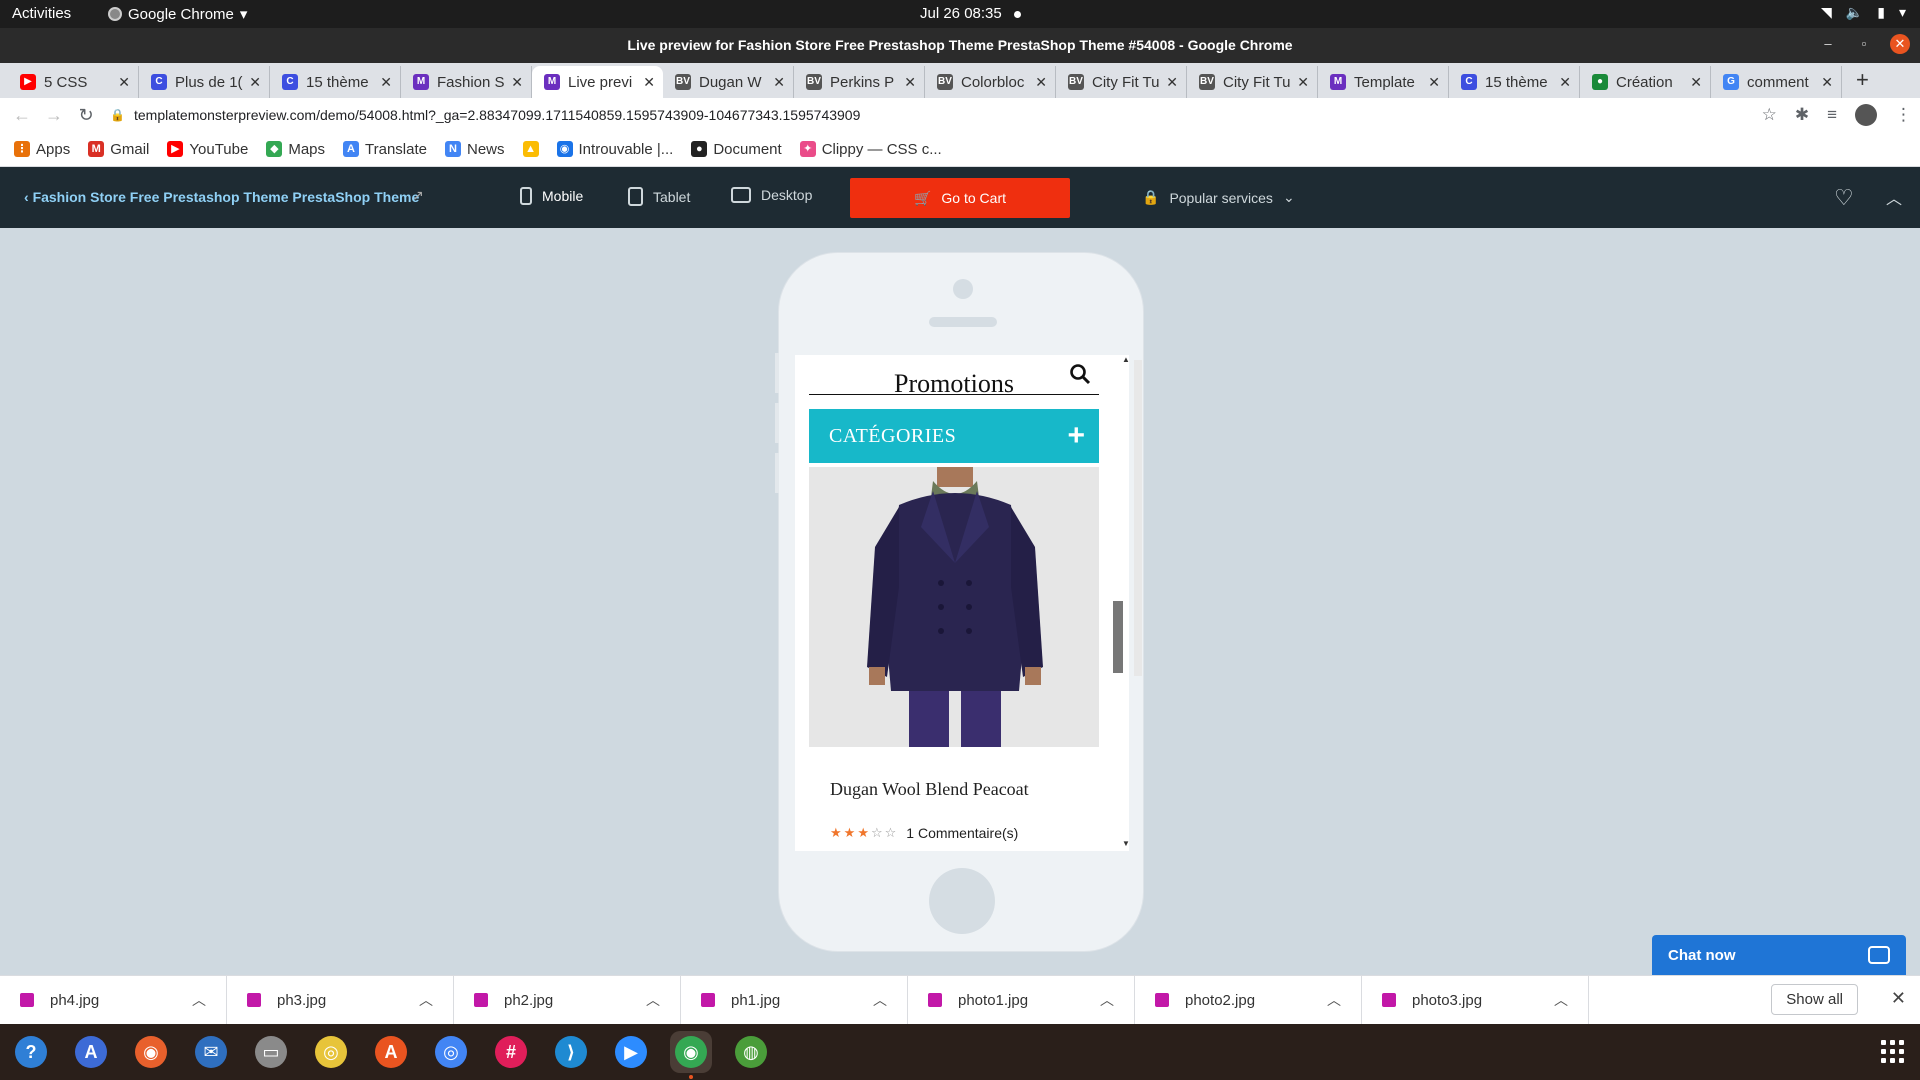 The height and width of the screenshot is (1080, 1920). What do you see at coordinates (960, 198) in the screenshot?
I see `go-to-cart-button: 🛒 Go to Cart` at bounding box center [960, 198].